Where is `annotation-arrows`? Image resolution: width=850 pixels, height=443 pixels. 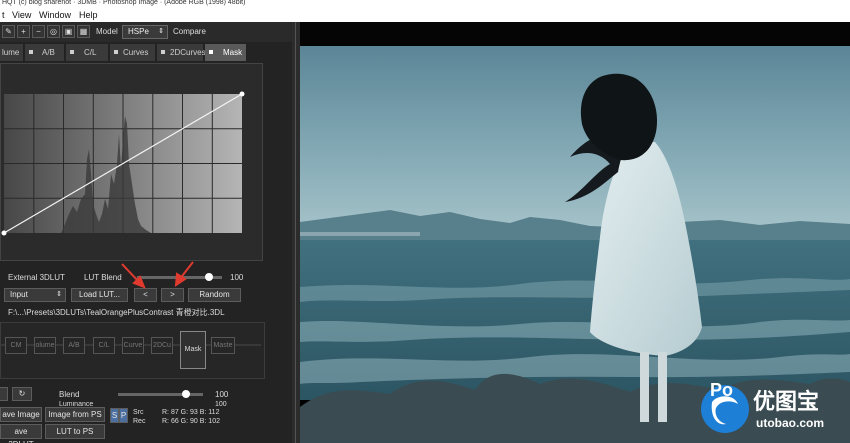
annotation-arrows is located at coordinates (157, 275).